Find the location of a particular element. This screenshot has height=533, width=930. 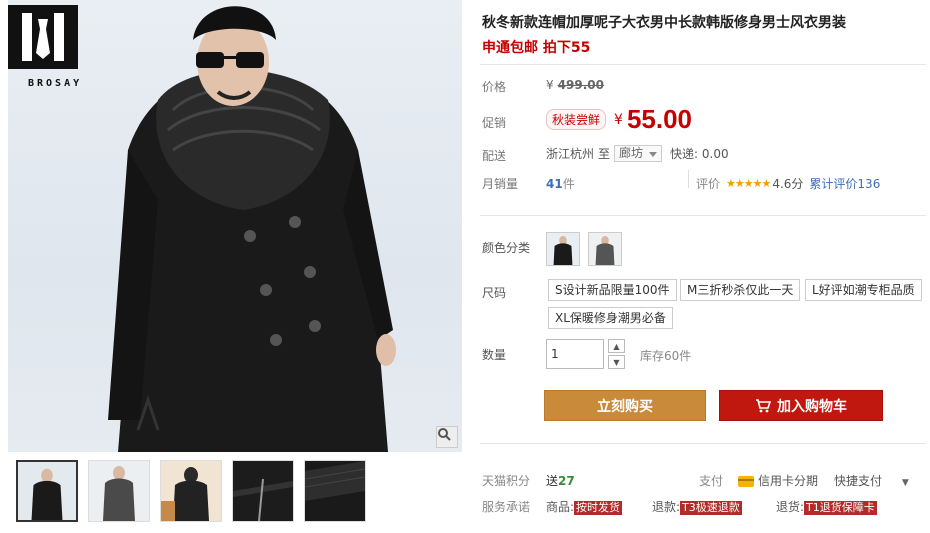

credit-installment: 信用卡分期 is located at coordinates (778, 480).